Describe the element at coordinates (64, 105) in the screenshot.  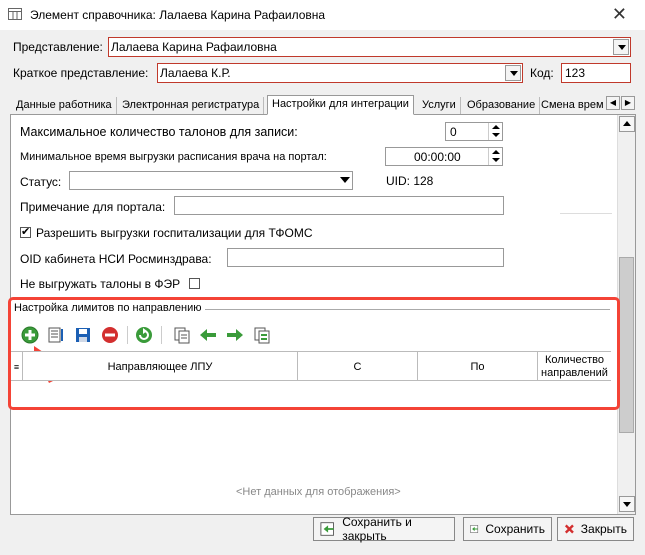
I see `tab-employee-data: Данные работника` at that location.